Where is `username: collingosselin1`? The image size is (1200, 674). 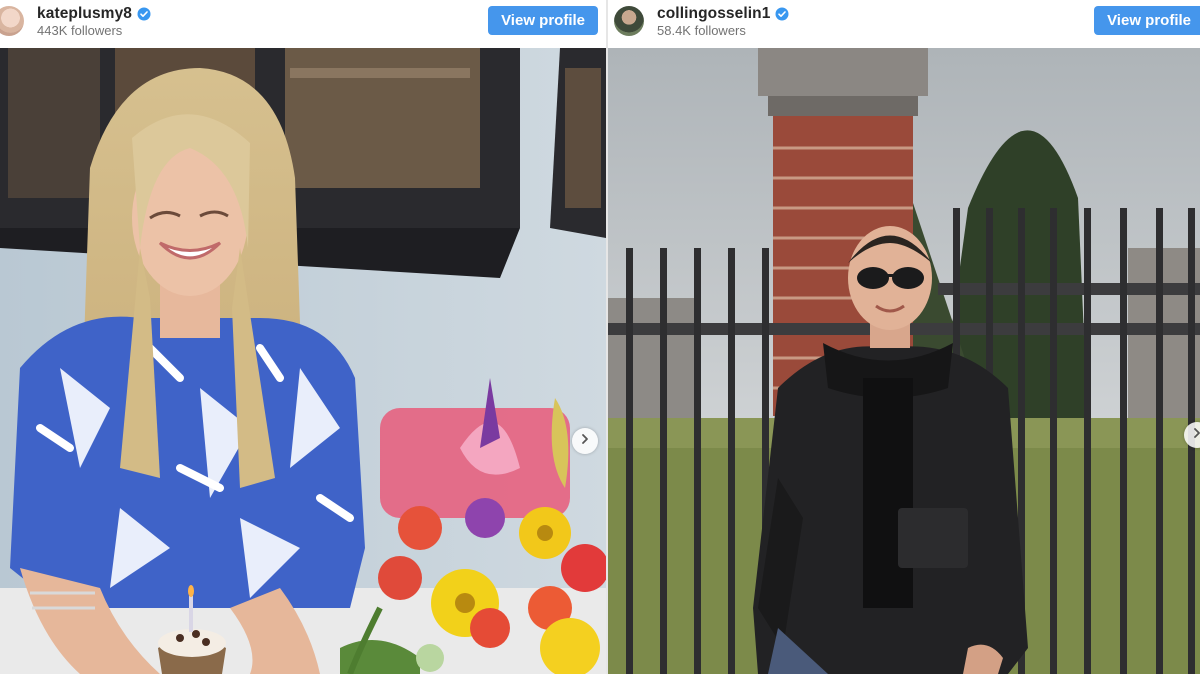
username: collingosselin1 is located at coordinates (713, 14).